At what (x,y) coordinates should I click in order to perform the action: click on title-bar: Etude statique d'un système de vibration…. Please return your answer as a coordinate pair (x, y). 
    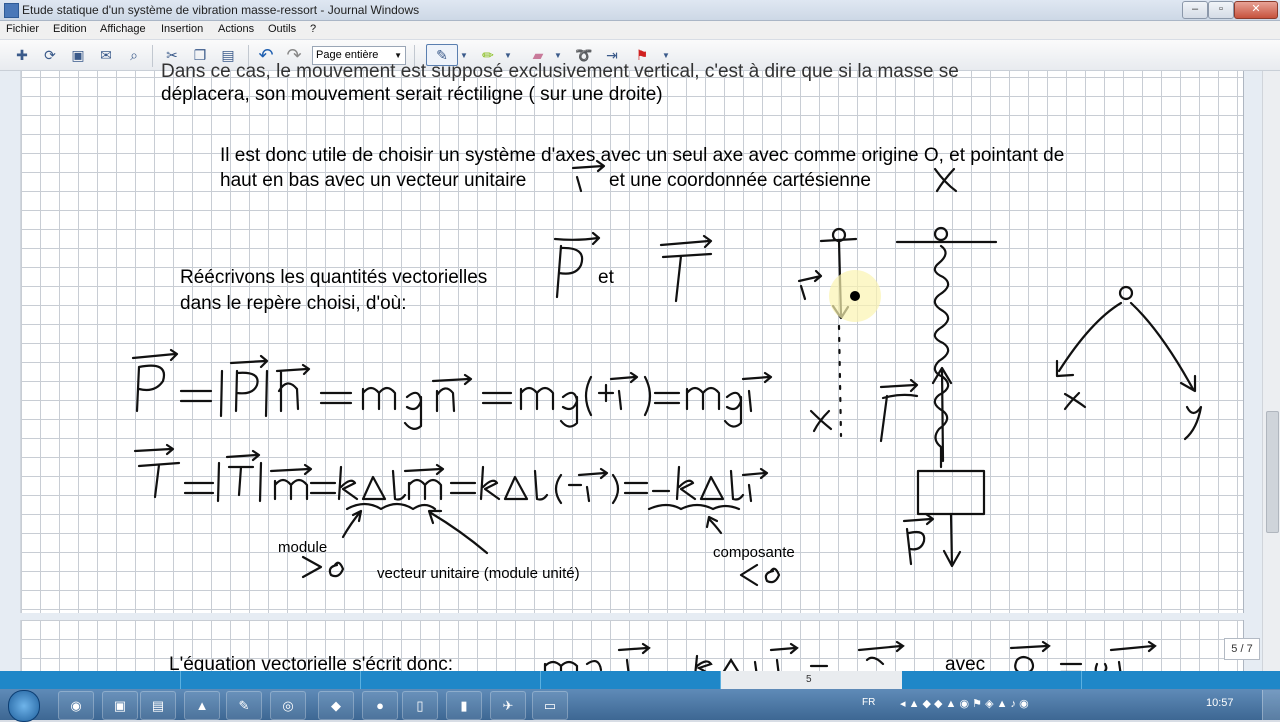
    Looking at the image, I should click on (640, 10).